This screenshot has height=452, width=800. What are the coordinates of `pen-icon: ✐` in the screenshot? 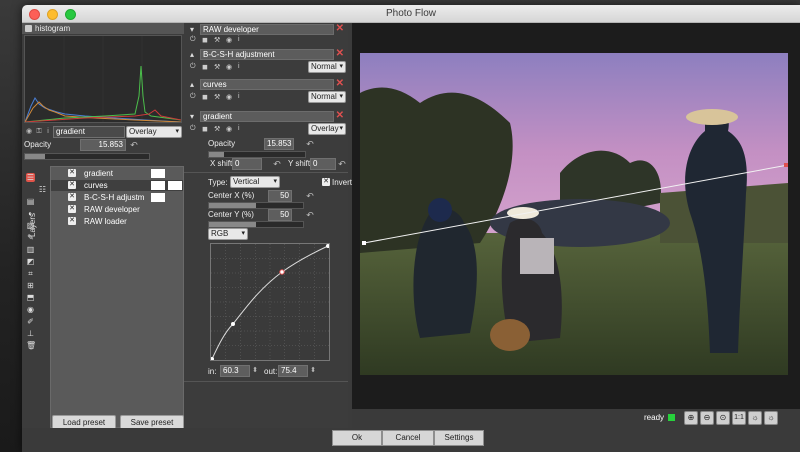 It's located at (30, 321).